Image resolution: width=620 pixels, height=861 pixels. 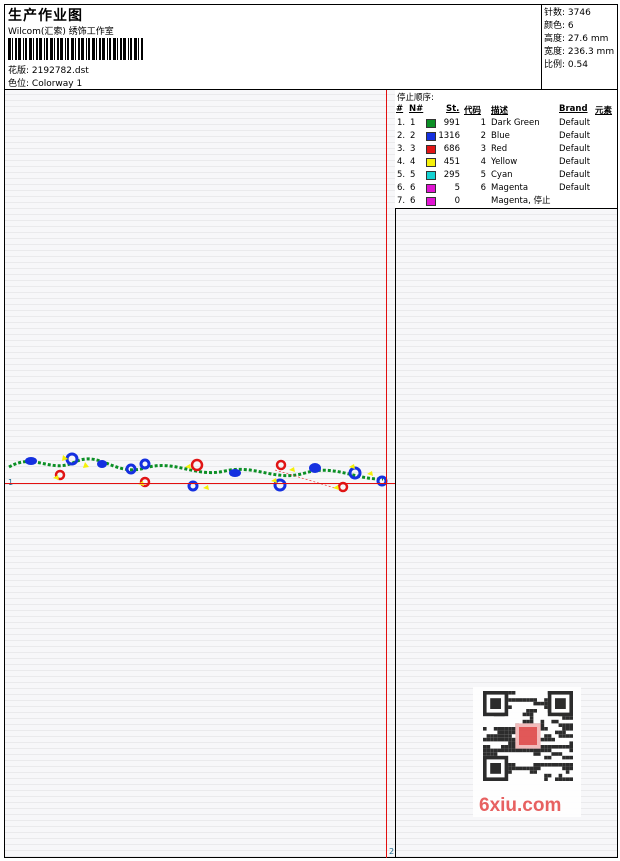 What do you see at coordinates (499, 149) in the screenshot?
I see `row-description: Red` at bounding box center [499, 149].